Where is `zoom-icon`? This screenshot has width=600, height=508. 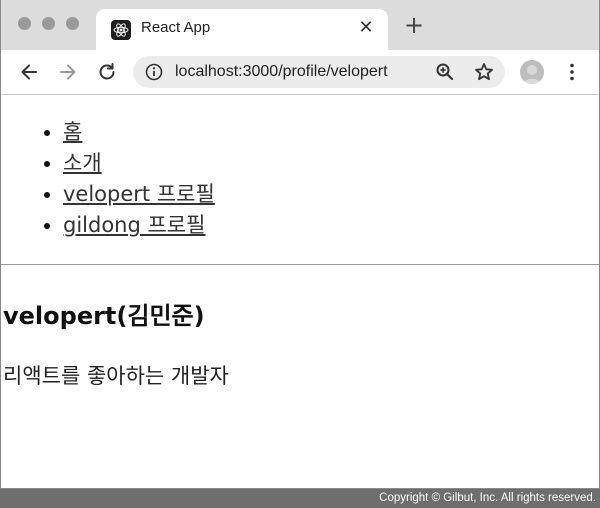
zoom-icon is located at coordinates (445, 72).